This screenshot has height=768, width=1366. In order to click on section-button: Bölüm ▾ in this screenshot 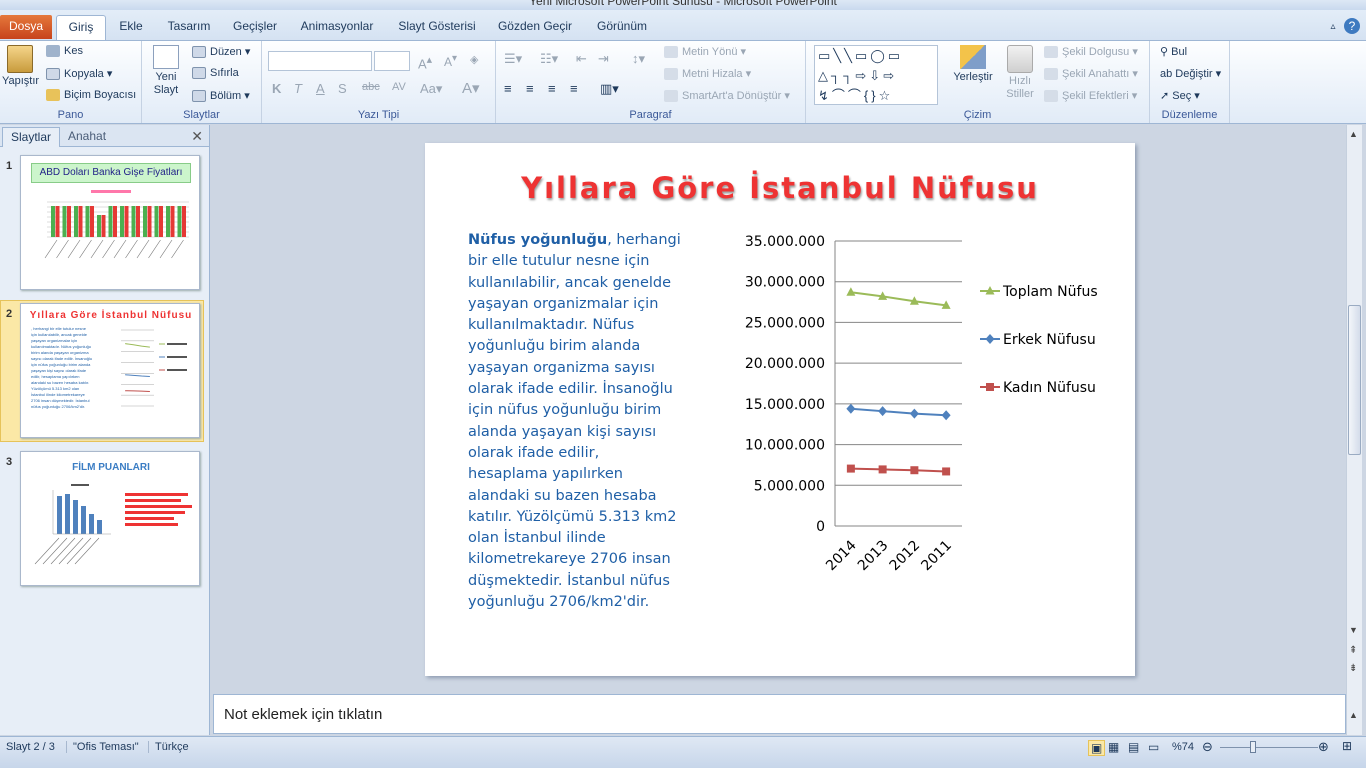, I will do `click(221, 96)`.